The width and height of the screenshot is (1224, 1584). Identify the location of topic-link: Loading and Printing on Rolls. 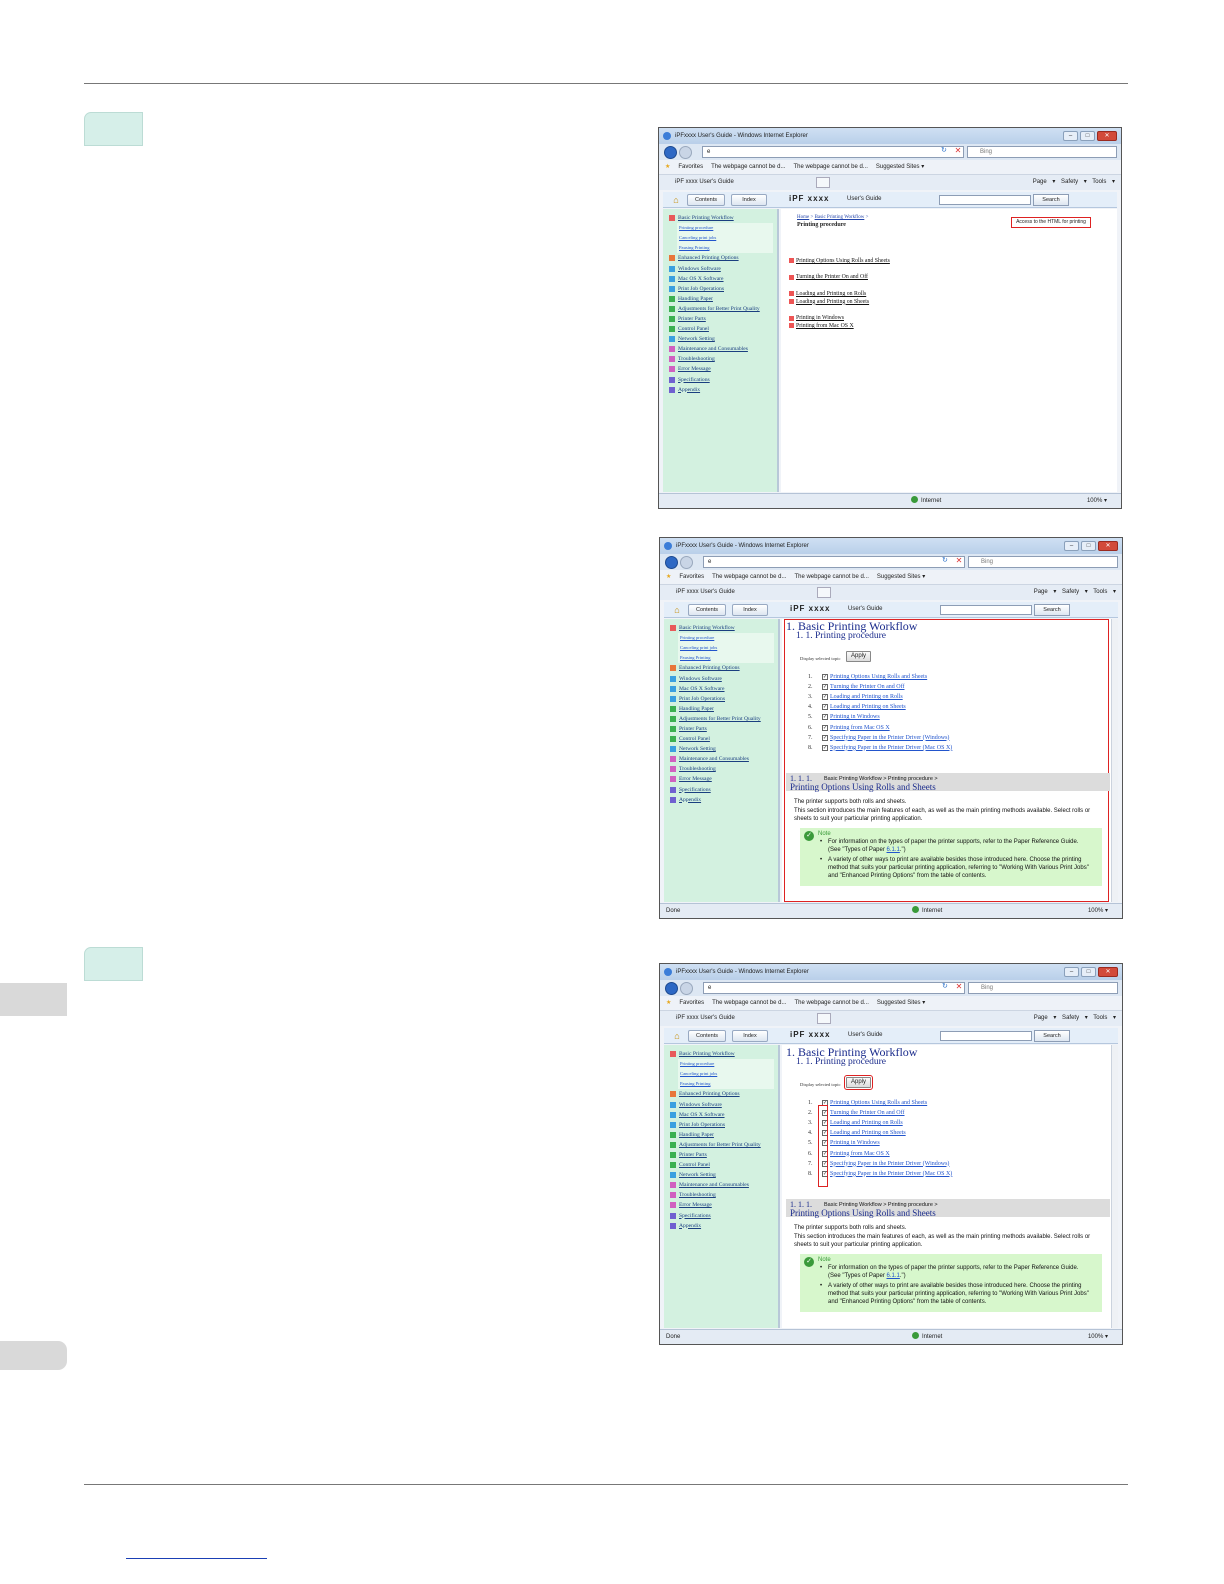
(866, 1123).